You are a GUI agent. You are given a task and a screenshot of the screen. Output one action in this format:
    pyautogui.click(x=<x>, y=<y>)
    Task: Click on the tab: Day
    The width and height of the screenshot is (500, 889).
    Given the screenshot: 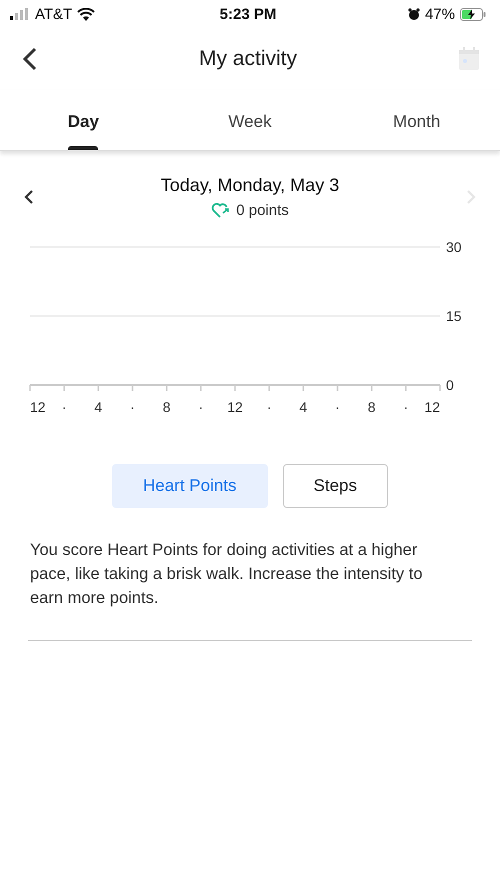 What is the action you would take?
    pyautogui.click(x=83, y=120)
    